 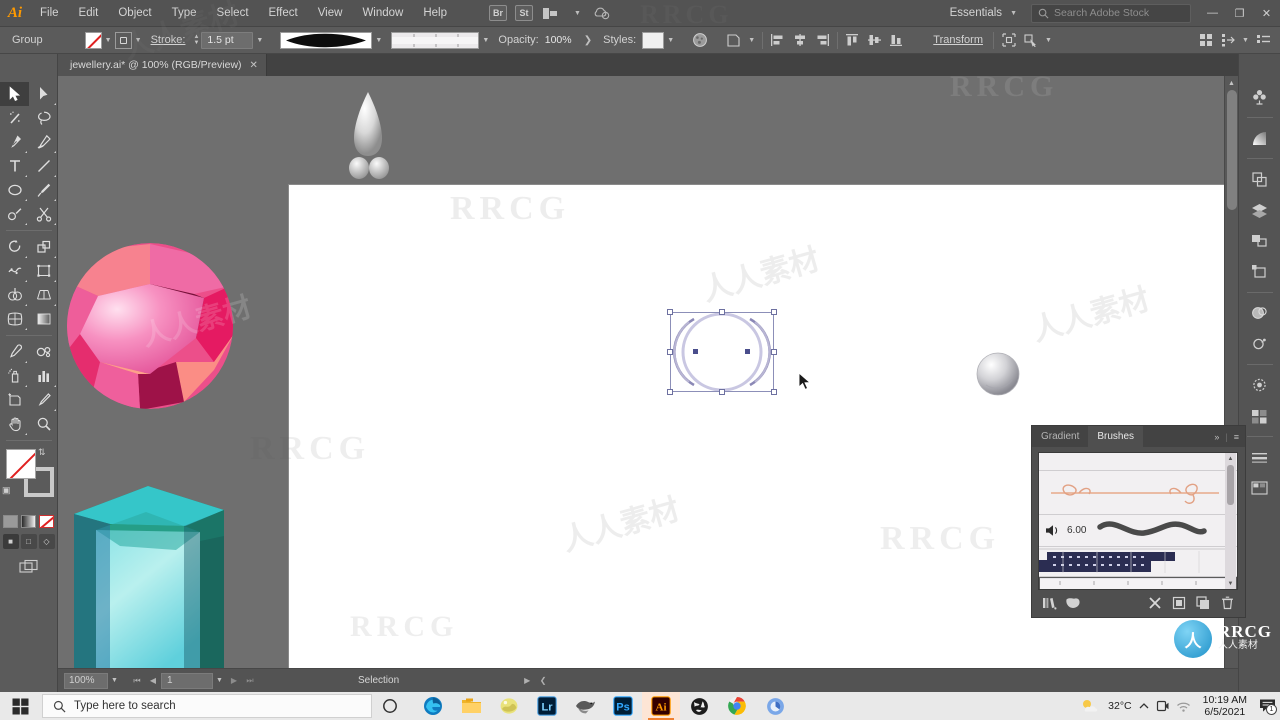 What do you see at coordinates (1230, 485) in the screenshot?
I see `brush-scroll-thumb` at bounding box center [1230, 485].